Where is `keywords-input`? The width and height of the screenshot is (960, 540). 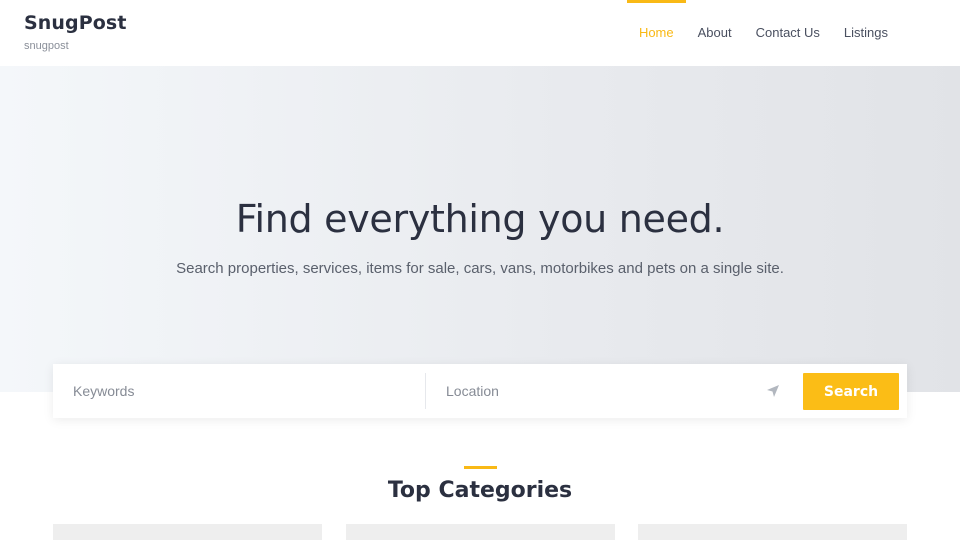
keywords-input is located at coordinates (239, 391).